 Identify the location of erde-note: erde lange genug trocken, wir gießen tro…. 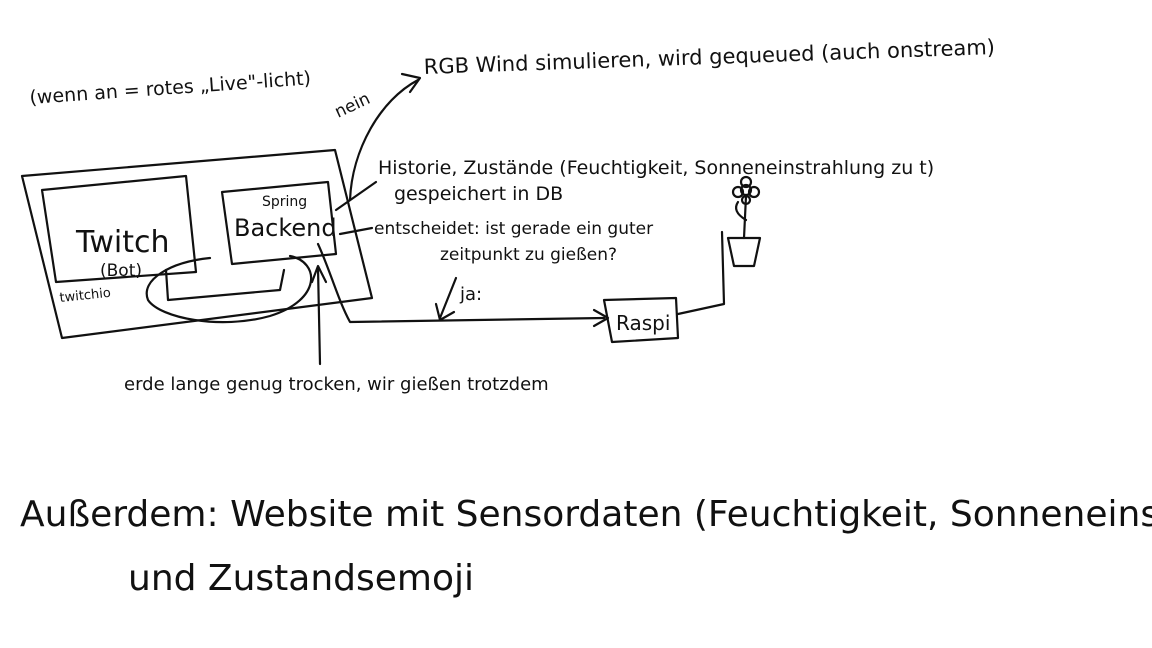
(336, 384).